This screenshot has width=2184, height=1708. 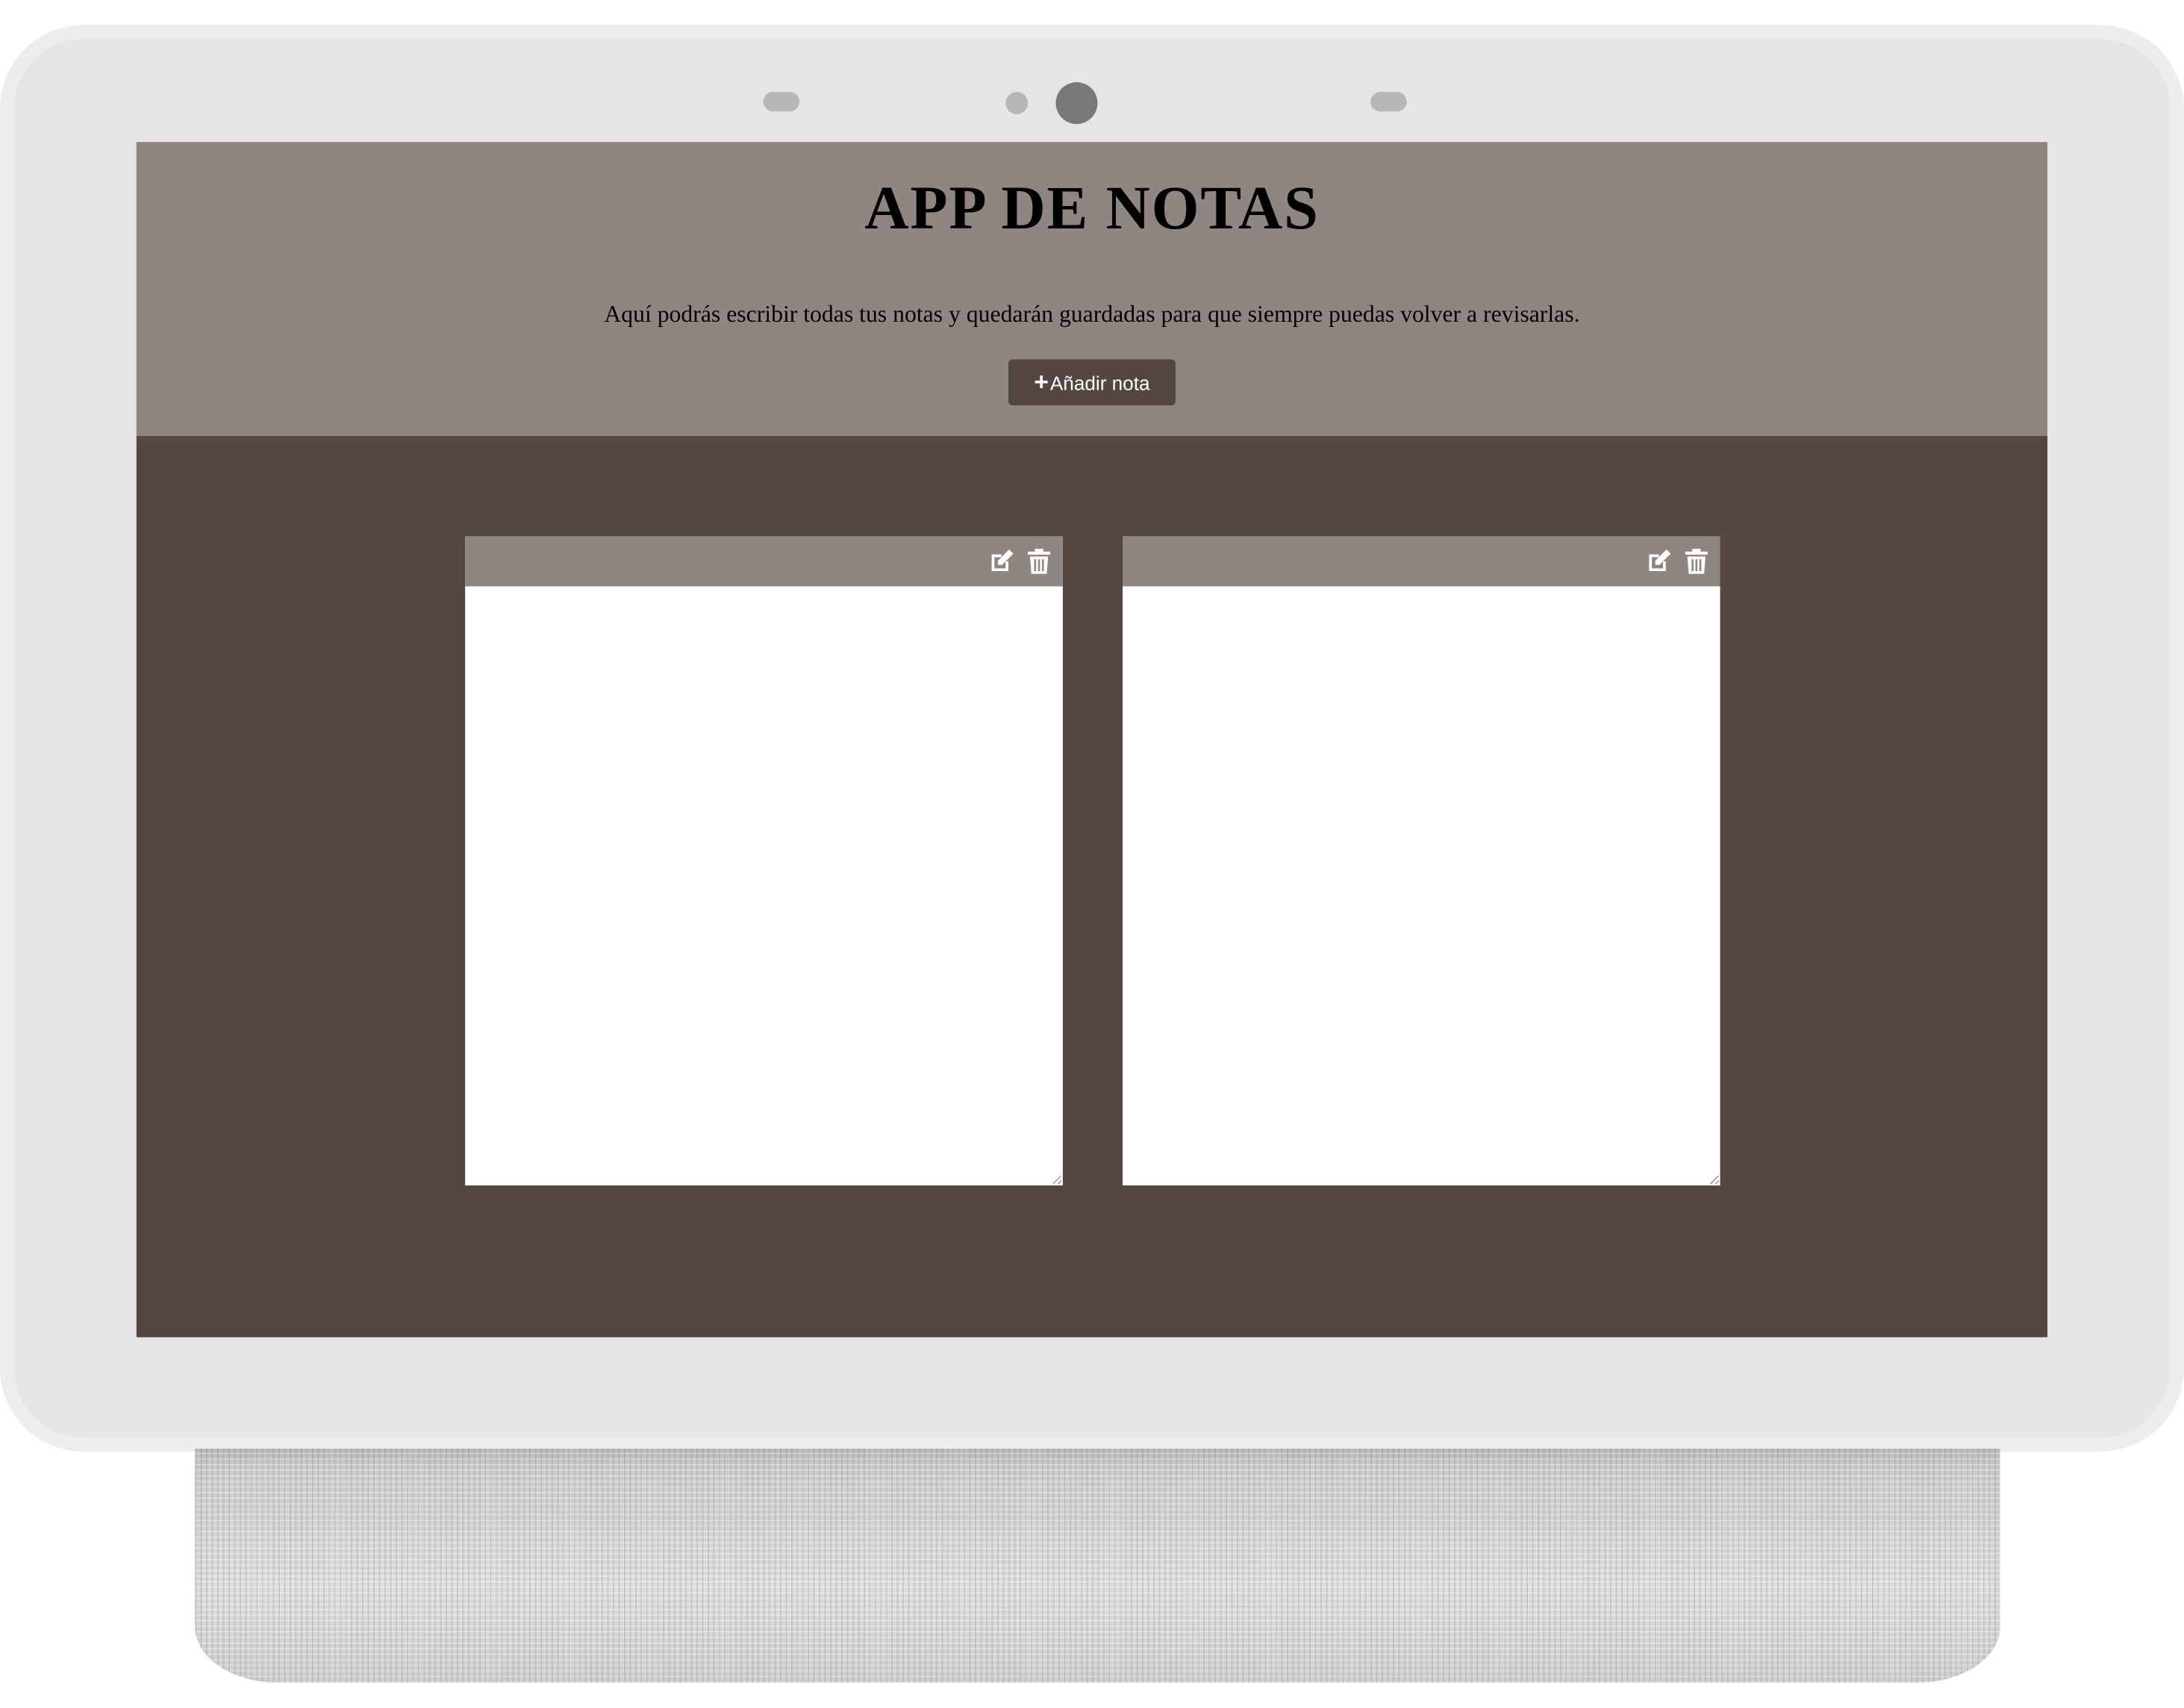 I want to click on add-note-label: Añadir nota, so click(x=1099, y=382).